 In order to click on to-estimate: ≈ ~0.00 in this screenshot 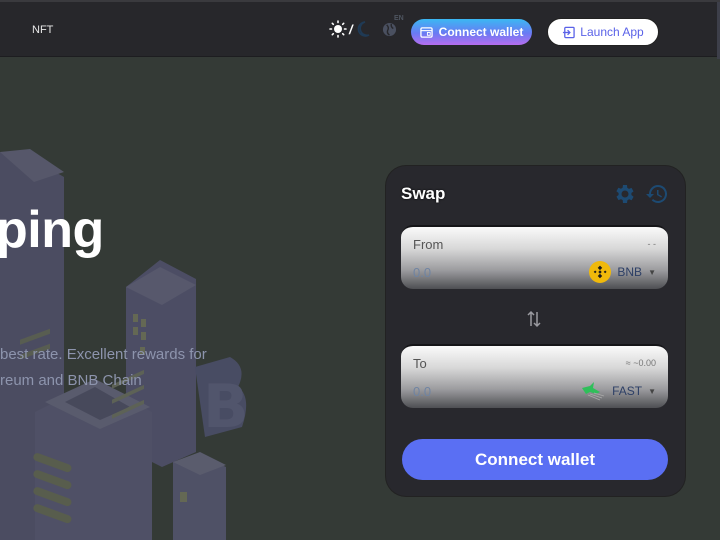, I will do `click(640, 363)`.